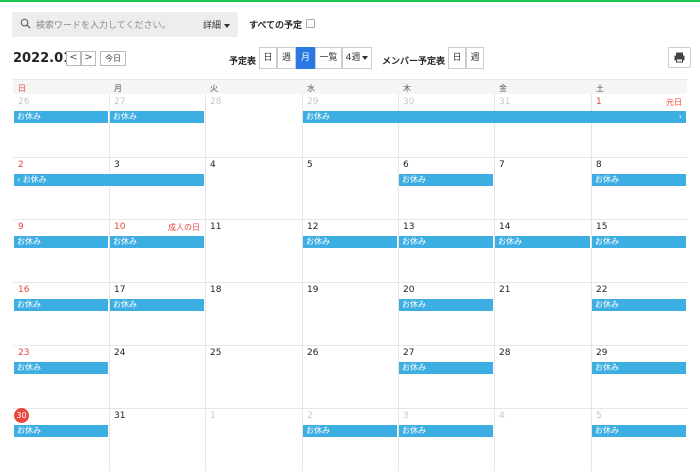 This screenshot has width=700, height=471. What do you see at coordinates (457, 58) in the screenshot?
I see `member-view-tab-0: 日` at bounding box center [457, 58].